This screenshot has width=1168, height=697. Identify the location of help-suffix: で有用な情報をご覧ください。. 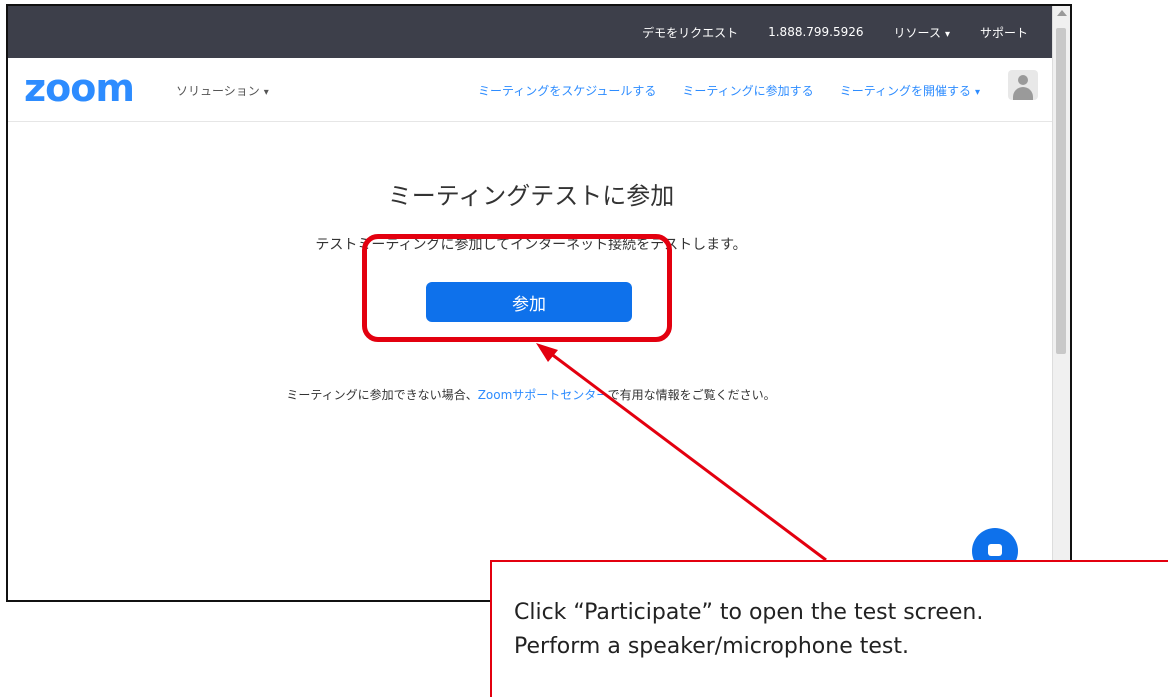
(691, 395).